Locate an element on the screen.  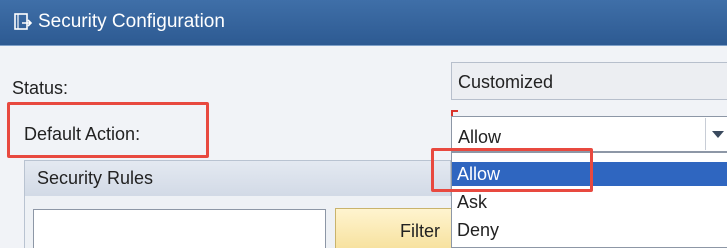
filter-button-label: Filter is located at coordinates (420, 231).